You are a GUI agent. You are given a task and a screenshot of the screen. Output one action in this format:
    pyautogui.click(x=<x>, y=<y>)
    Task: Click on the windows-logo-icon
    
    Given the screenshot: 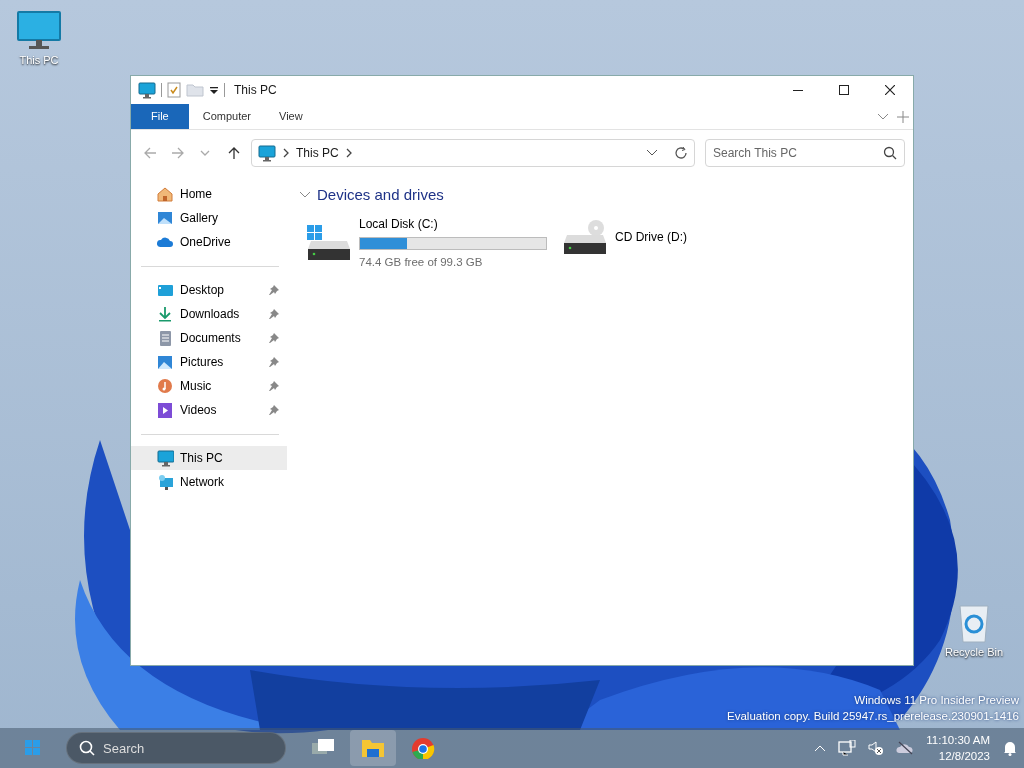 What is the action you would take?
    pyautogui.click(x=33, y=748)
    